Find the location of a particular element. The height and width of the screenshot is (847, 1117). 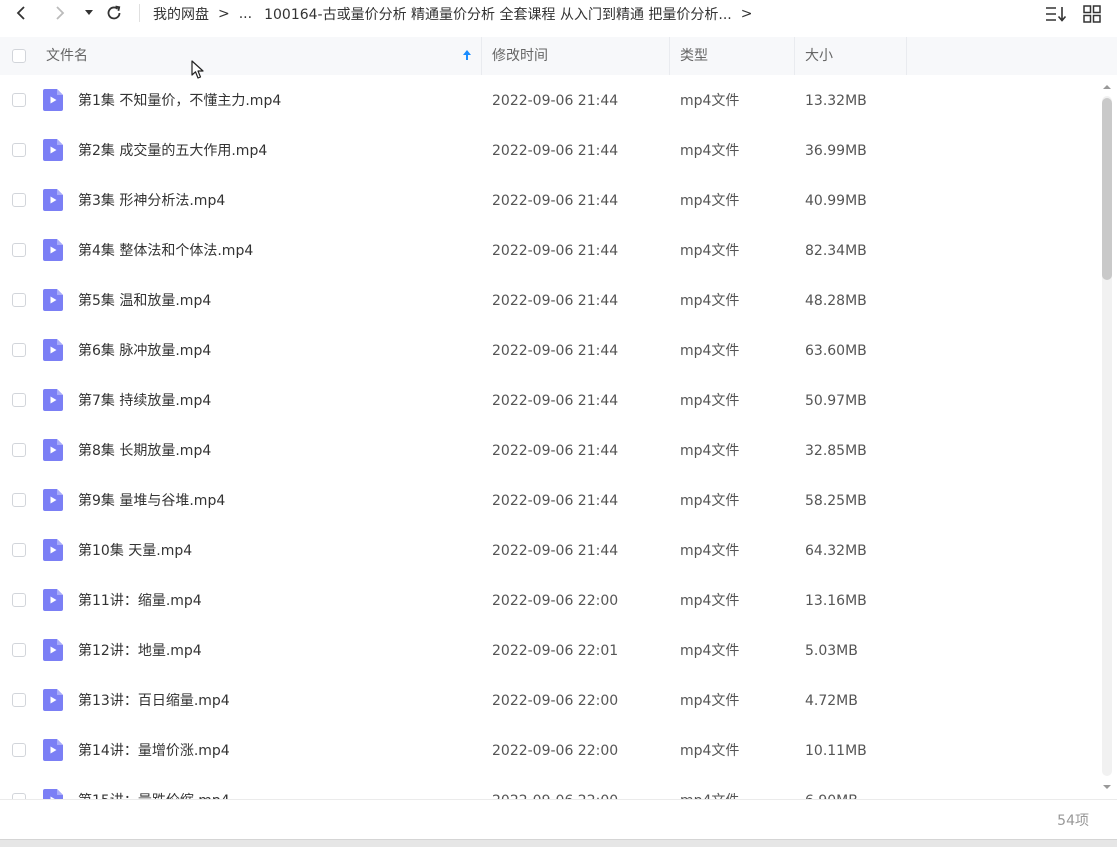

file-name: 第7集 持续放量.mp4 is located at coordinates (144, 400).